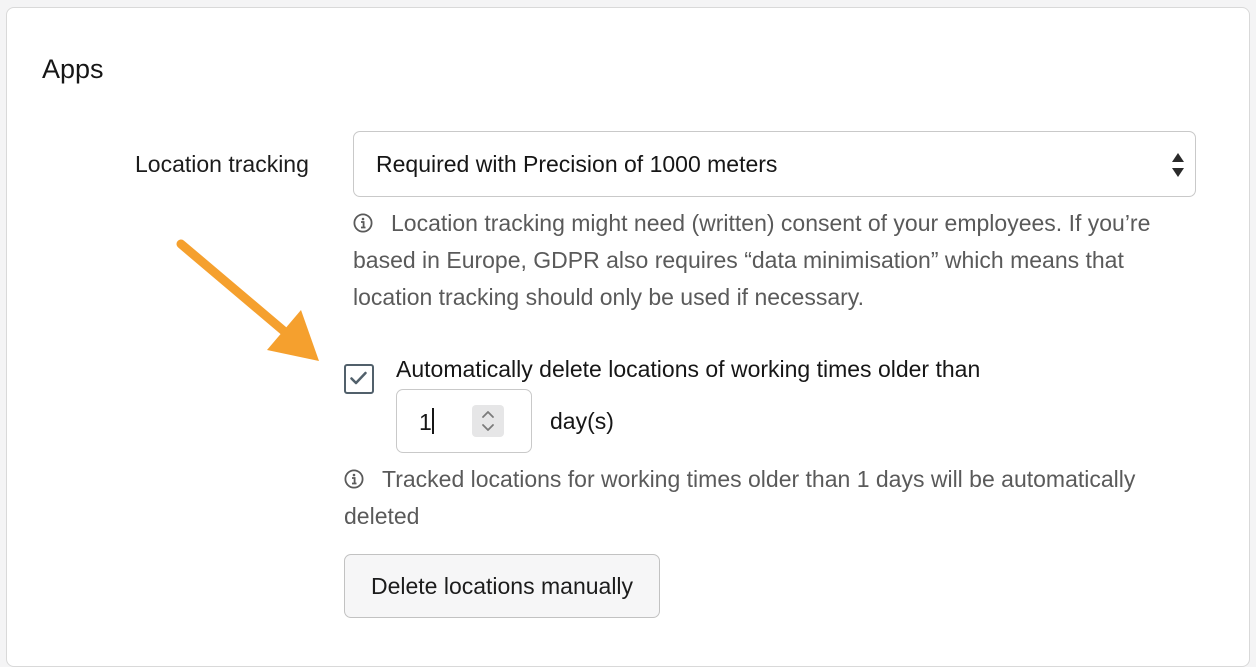 The image size is (1256, 667). What do you see at coordinates (222, 164) in the screenshot?
I see `location-tracking-label: Location tracking` at bounding box center [222, 164].